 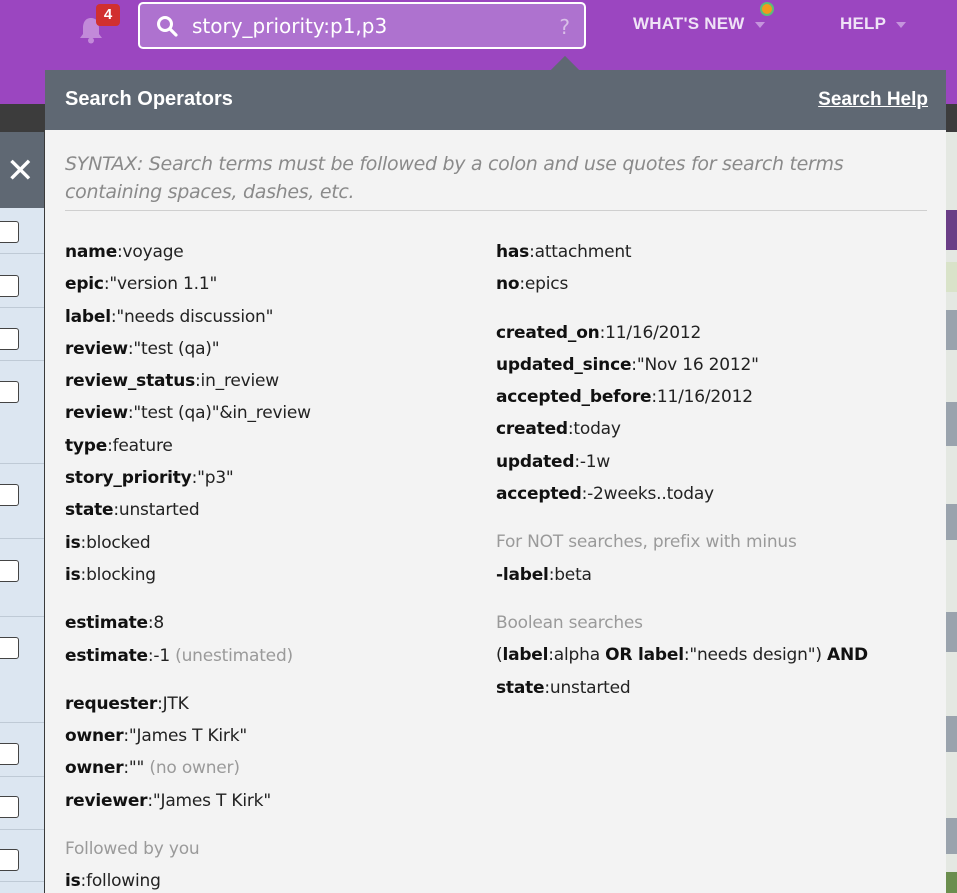 I want to click on operator-example: story_priority:"p3", so click(x=149, y=478).